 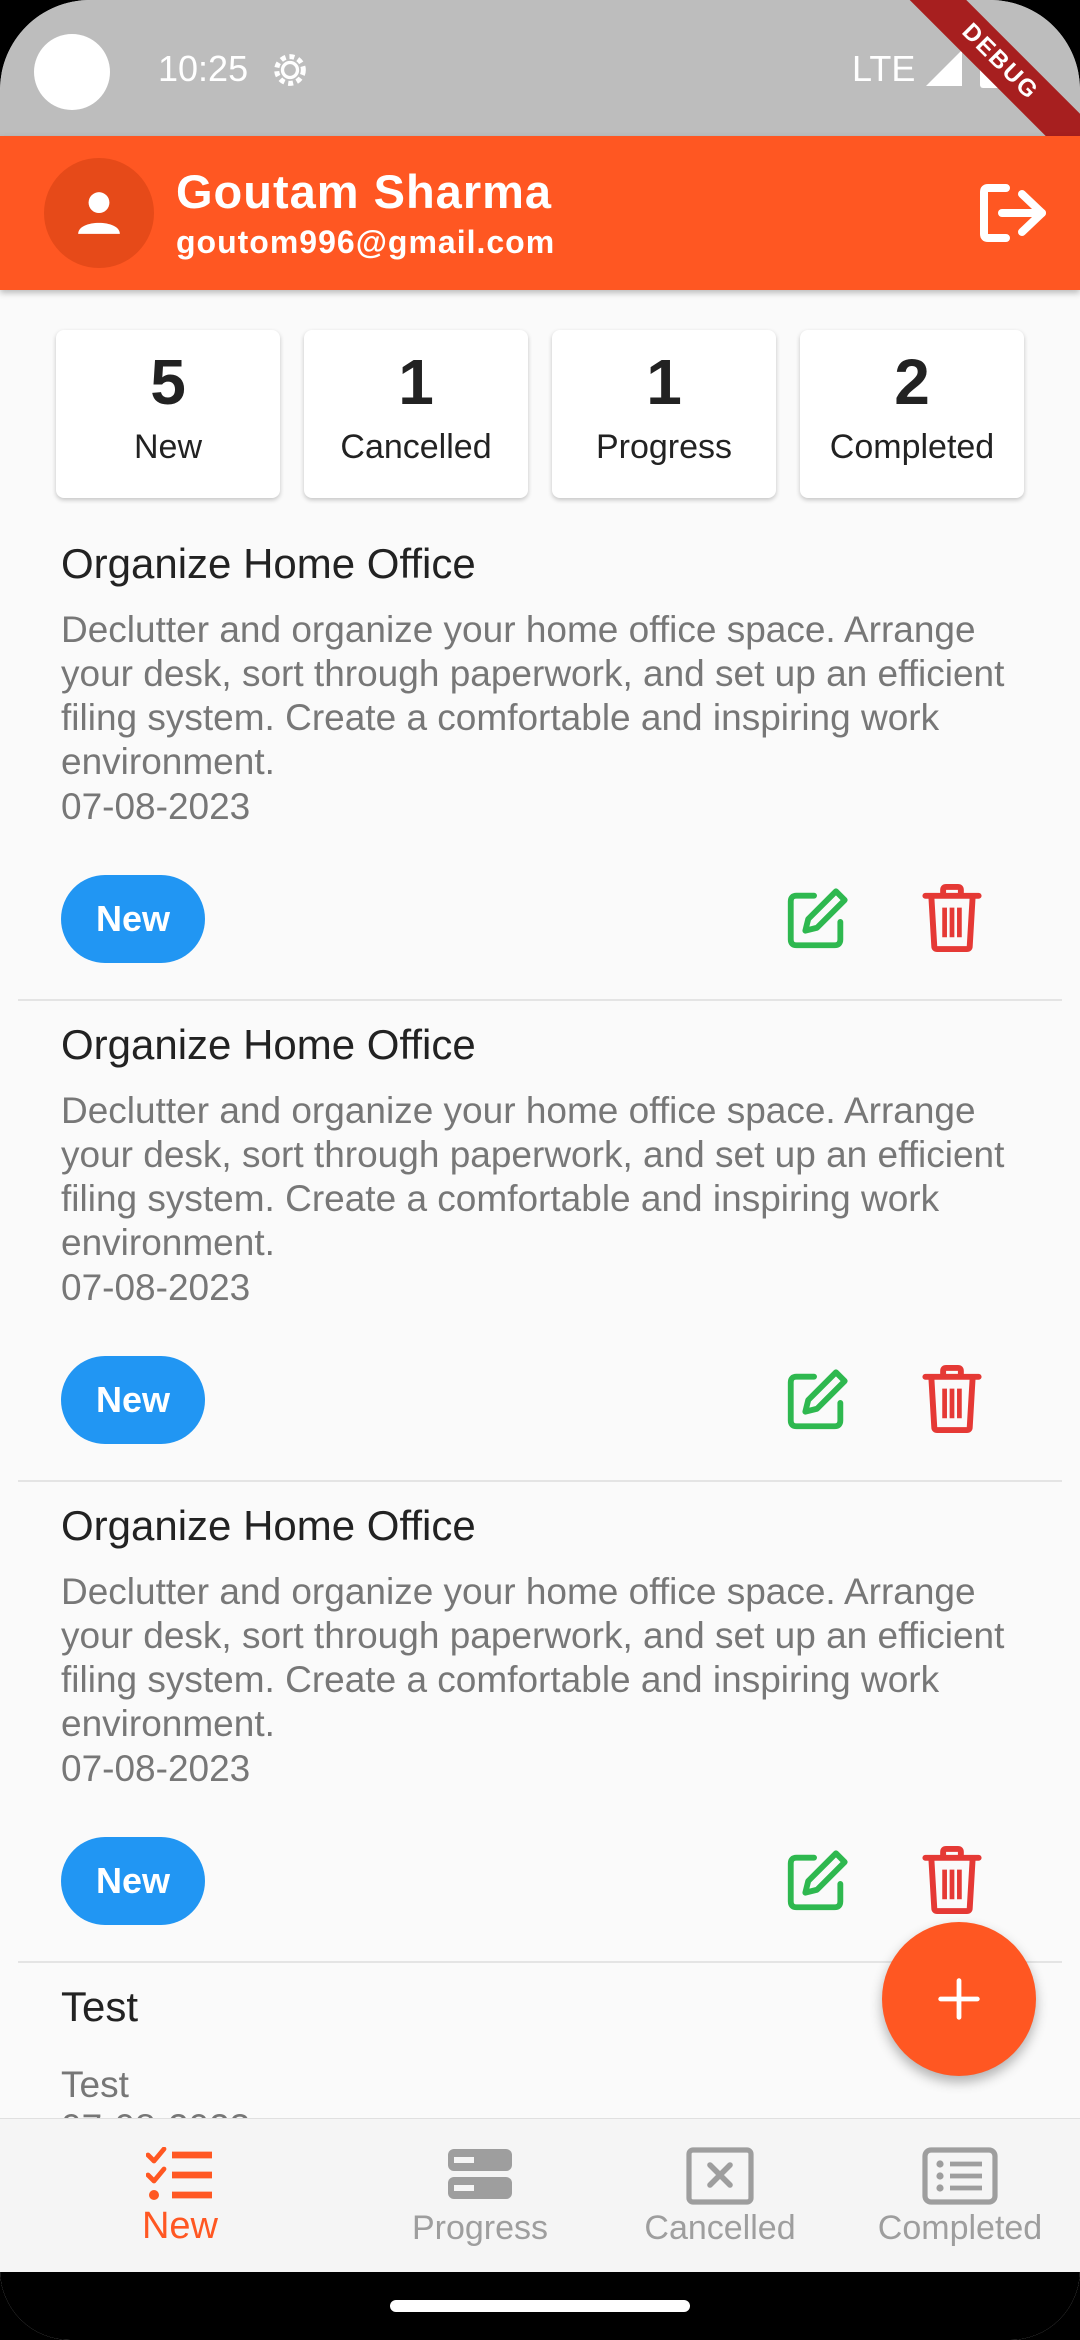 I want to click on summary-count: 5, so click(x=168, y=382).